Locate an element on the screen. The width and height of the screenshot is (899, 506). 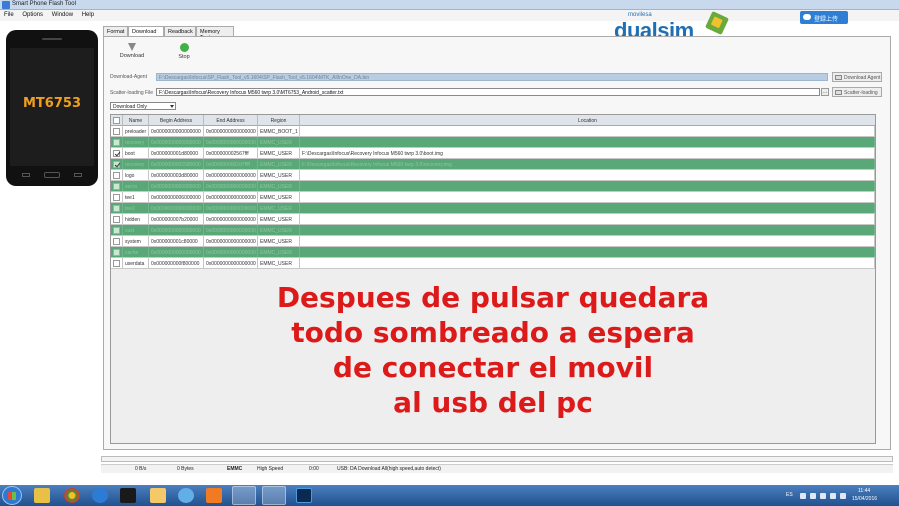
terminal-icon is located at coordinates (128, 495).